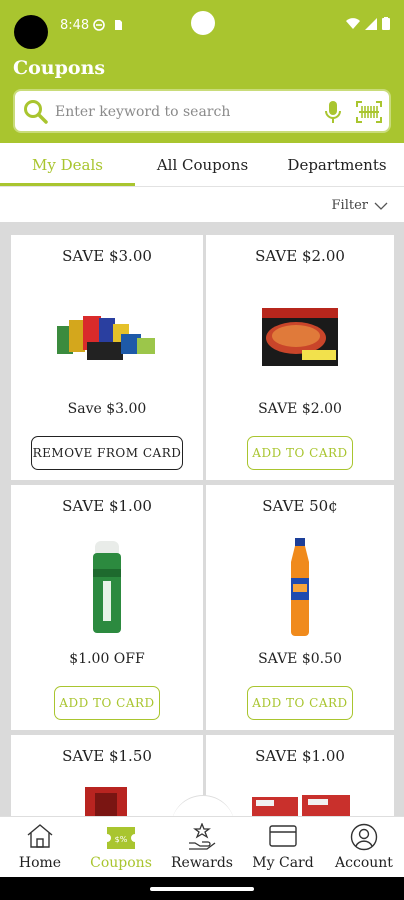 The height and width of the screenshot is (900, 404). I want to click on nav-rewards: Rewards, so click(202, 847).